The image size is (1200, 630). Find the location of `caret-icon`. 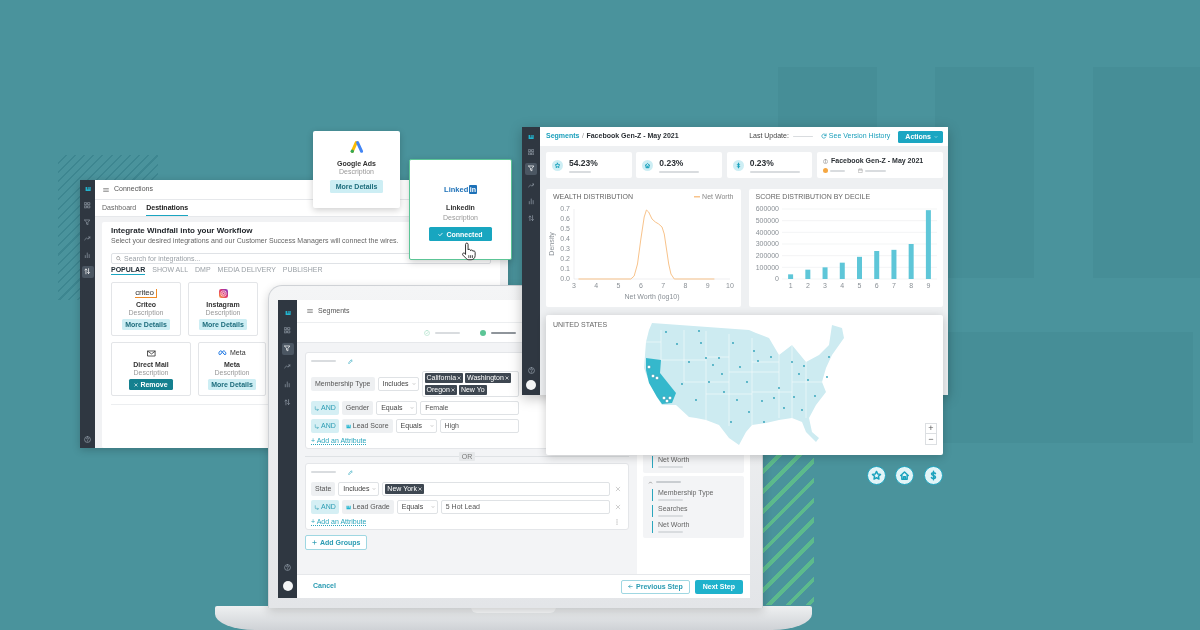

caret-icon is located at coordinates (650, 482).